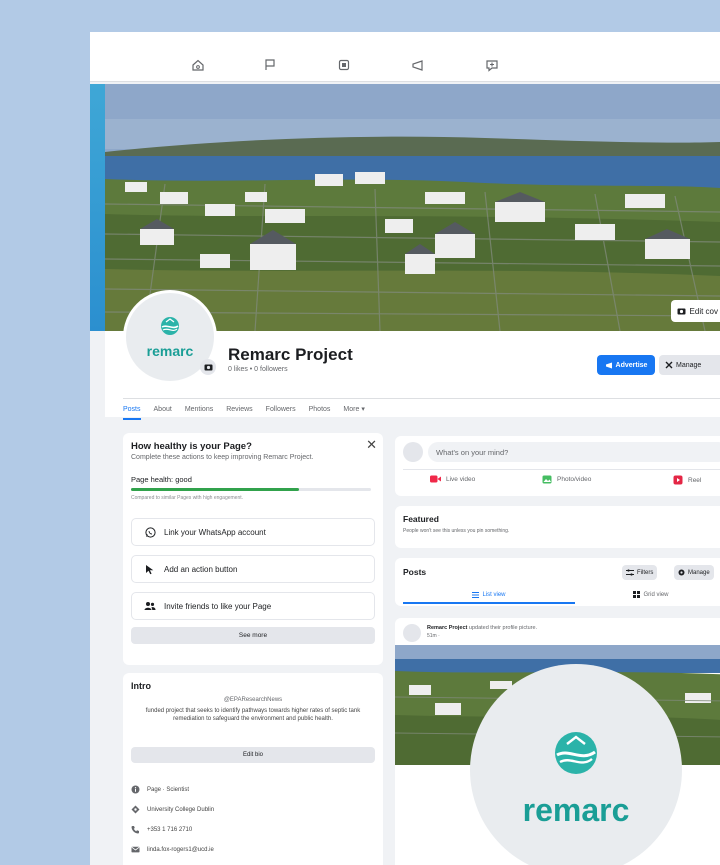 The height and width of the screenshot is (865, 720). I want to click on link-whatsapp-button: Link your WhatsApp account, so click(253, 532).